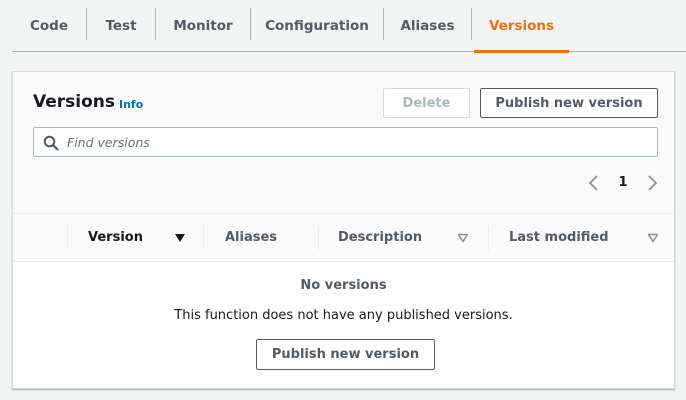 Image resolution: width=686 pixels, height=400 pixels. I want to click on page-number: 1, so click(623, 183).